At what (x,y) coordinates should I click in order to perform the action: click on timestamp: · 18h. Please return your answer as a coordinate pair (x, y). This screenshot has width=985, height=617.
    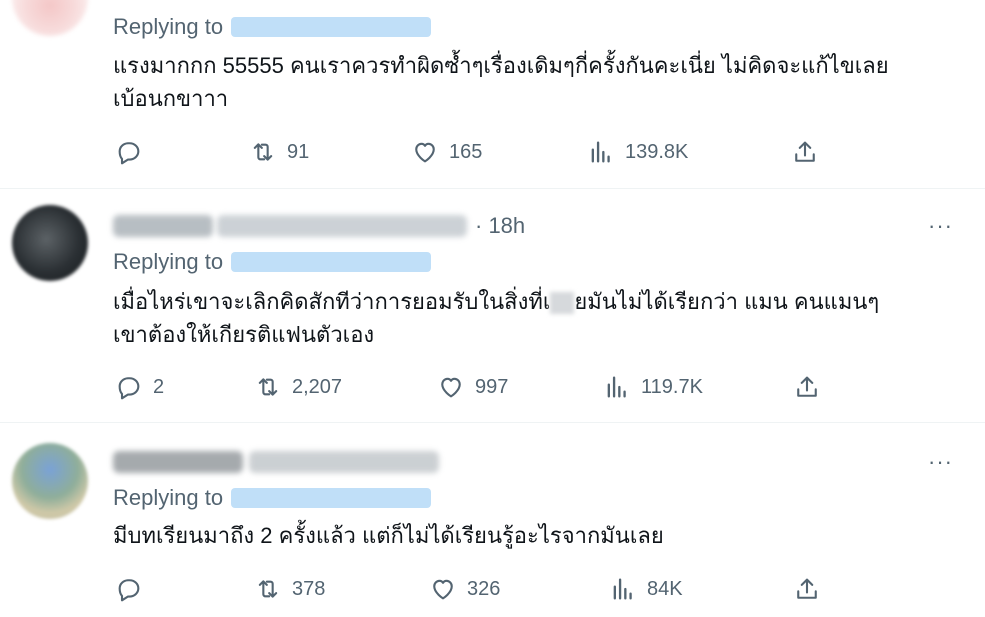
    Looking at the image, I should click on (500, 226).